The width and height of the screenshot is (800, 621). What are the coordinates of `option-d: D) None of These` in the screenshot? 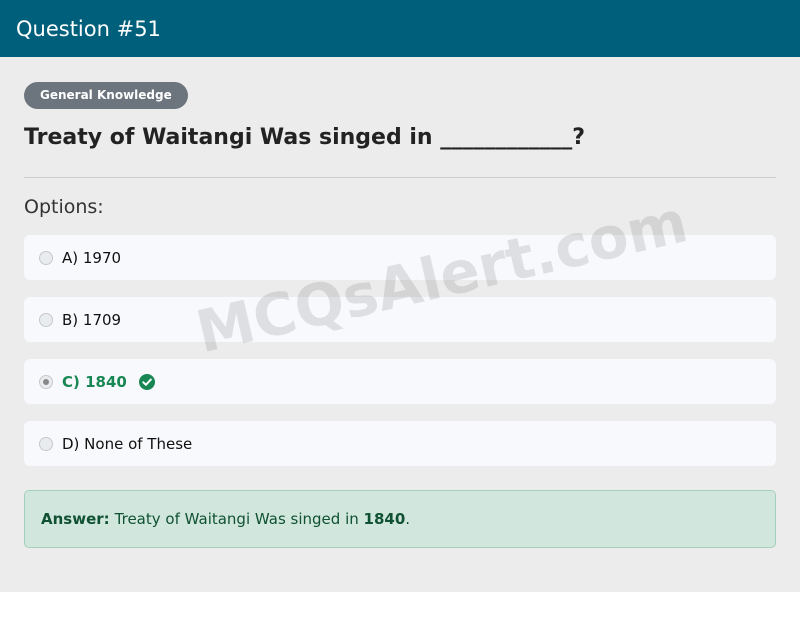 It's located at (400, 443).